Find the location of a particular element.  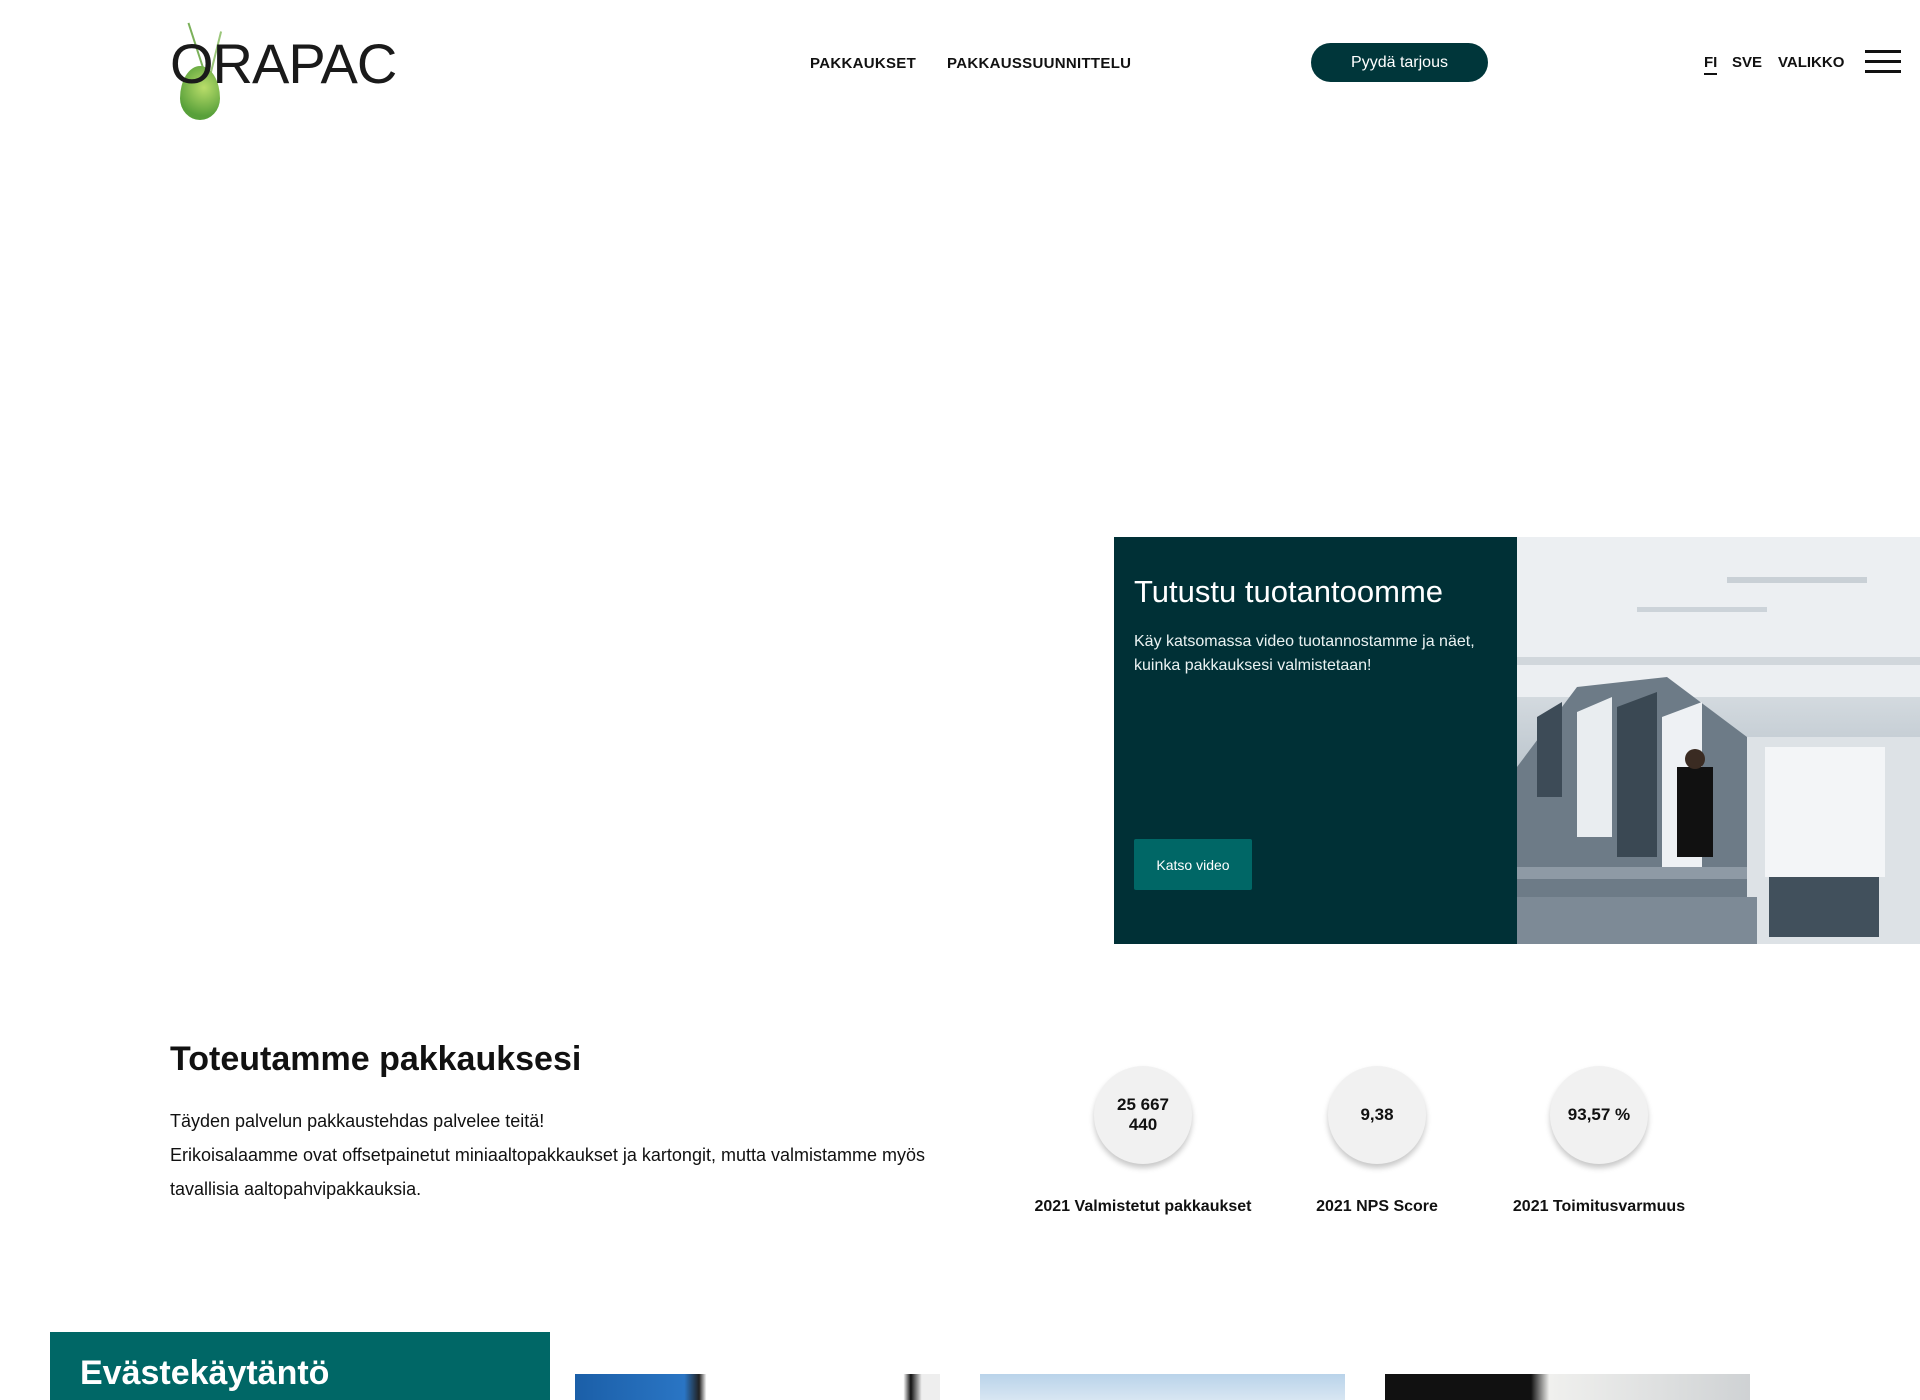

nav-pakkaussuunnittelu: PAKKAUSSUUNNITTELU is located at coordinates (1039, 63).